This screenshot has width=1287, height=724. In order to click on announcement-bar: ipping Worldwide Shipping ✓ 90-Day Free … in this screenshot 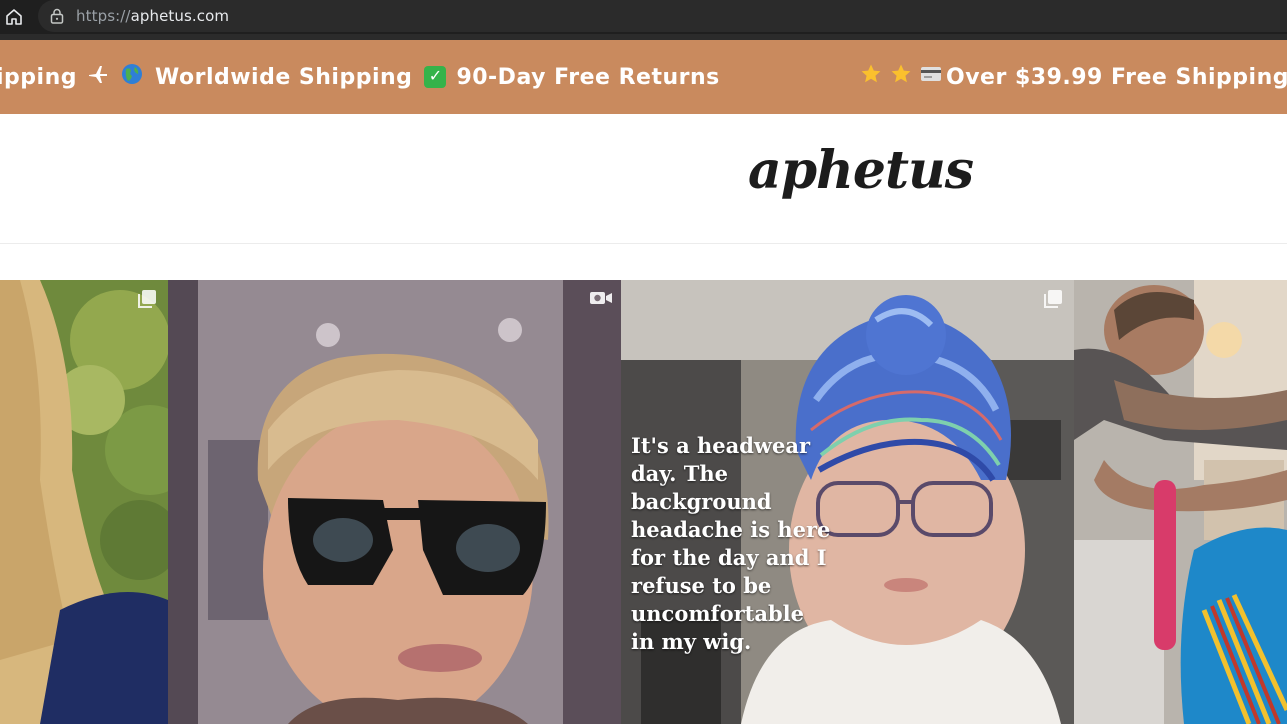, I will do `click(643, 77)`.